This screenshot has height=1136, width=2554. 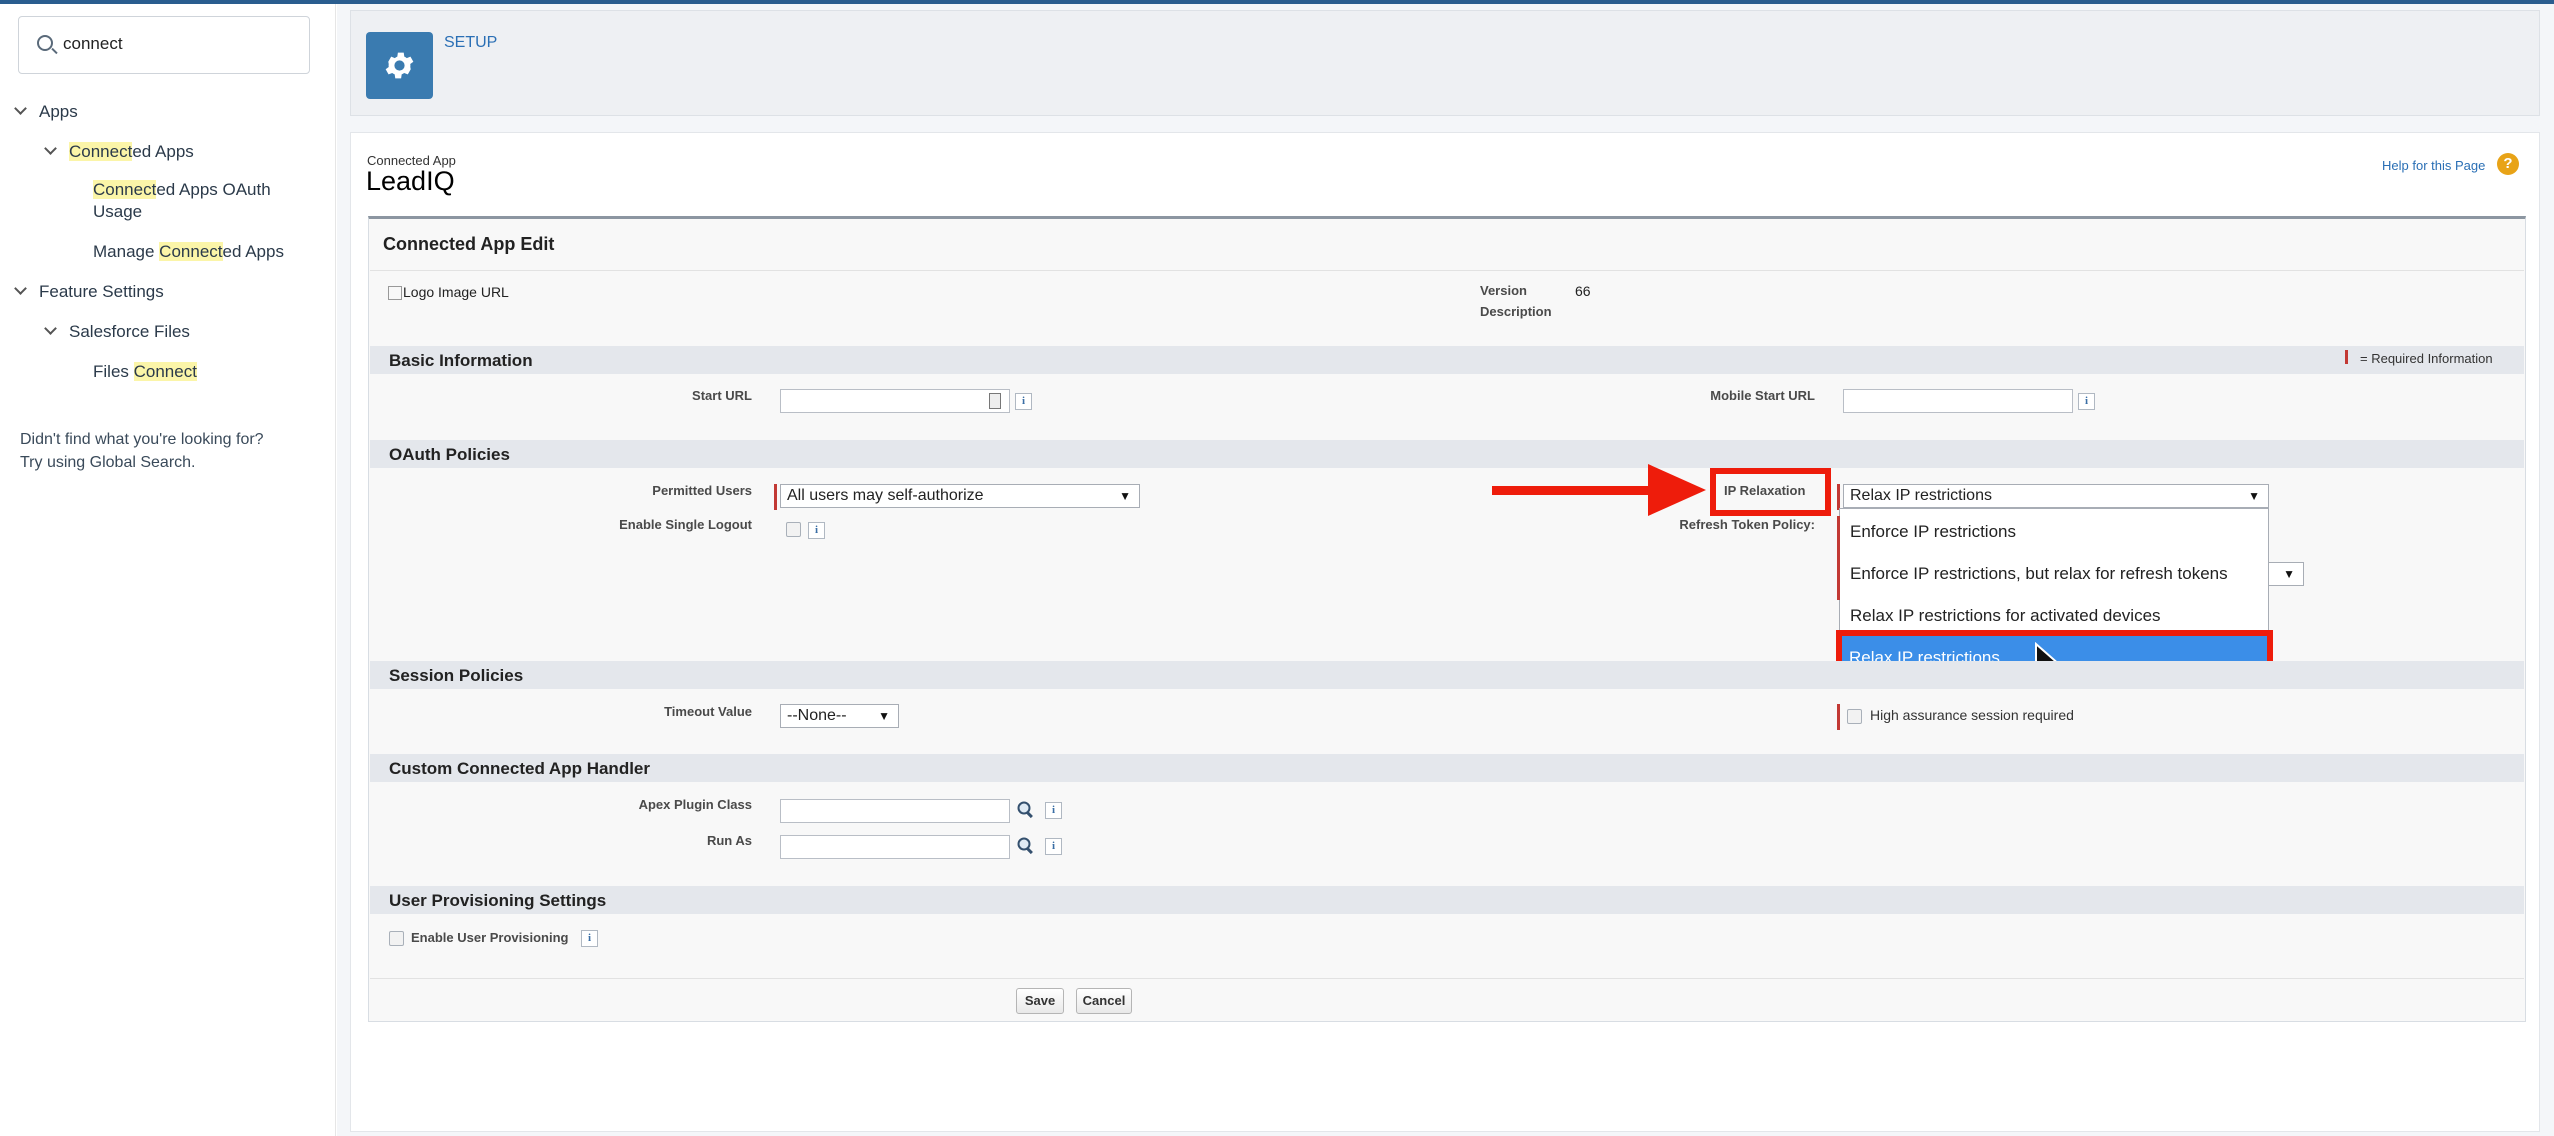 What do you see at coordinates (1854, 716) in the screenshot?
I see `high-assurance-checkbox` at bounding box center [1854, 716].